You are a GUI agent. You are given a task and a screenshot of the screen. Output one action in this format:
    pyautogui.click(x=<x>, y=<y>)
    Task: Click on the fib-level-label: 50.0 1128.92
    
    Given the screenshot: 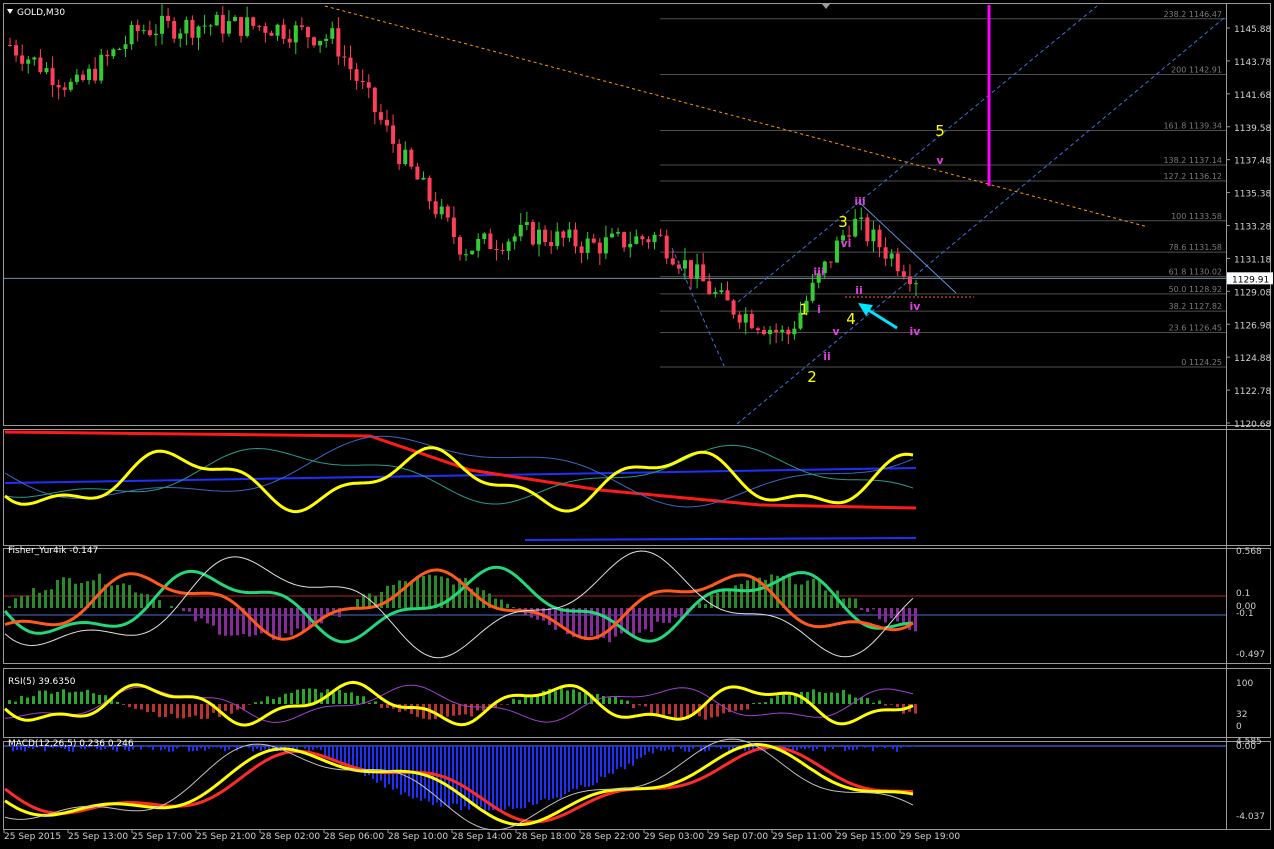 What is the action you would take?
    pyautogui.click(x=1195, y=289)
    